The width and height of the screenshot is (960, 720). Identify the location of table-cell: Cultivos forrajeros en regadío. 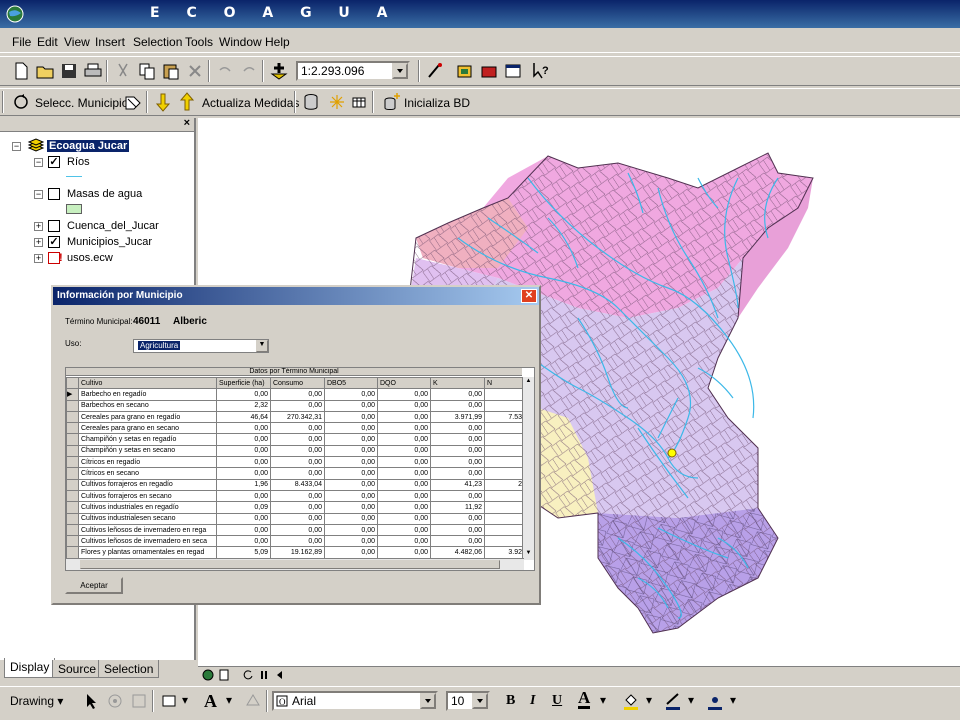
(147, 484).